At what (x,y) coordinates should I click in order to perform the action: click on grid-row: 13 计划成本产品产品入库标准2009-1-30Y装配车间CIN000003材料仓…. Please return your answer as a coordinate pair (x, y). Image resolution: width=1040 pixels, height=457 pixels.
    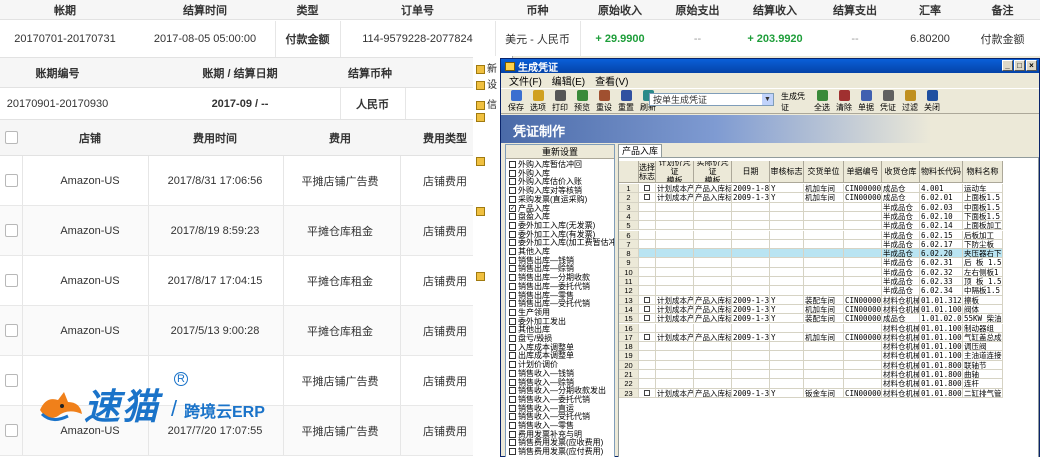
    Looking at the image, I should click on (811, 300).